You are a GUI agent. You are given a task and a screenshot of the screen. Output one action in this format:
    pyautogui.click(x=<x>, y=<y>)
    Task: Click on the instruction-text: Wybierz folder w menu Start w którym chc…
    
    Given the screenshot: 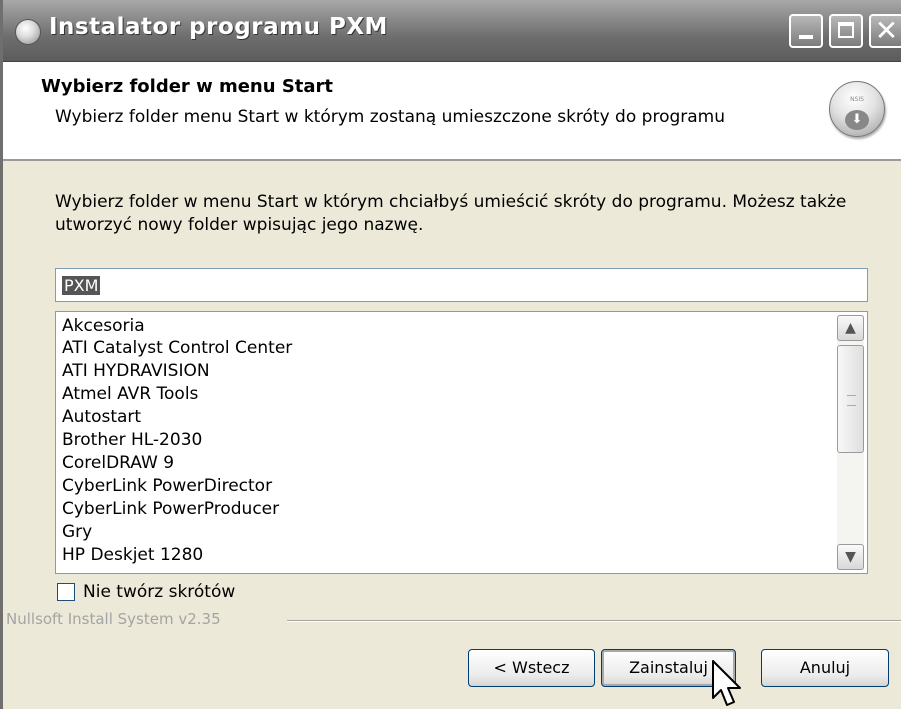 What is the action you would take?
    pyautogui.click(x=451, y=213)
    